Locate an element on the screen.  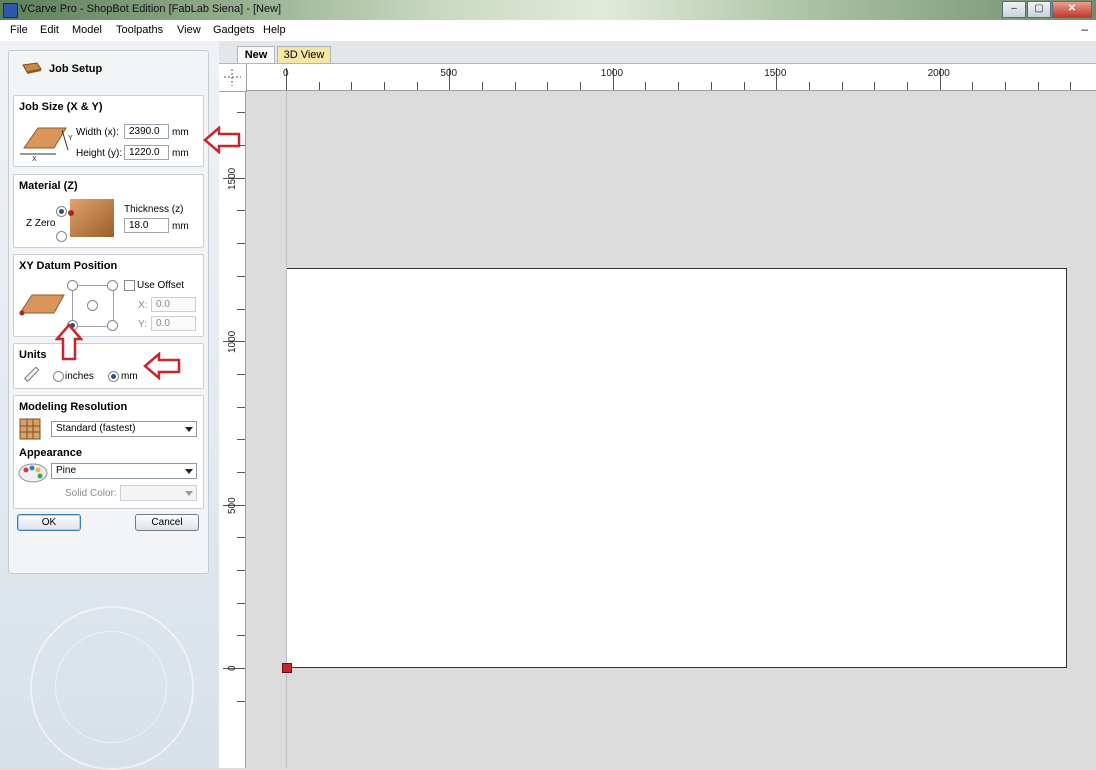
datum-top-right-radio is located at coordinates (112, 285).